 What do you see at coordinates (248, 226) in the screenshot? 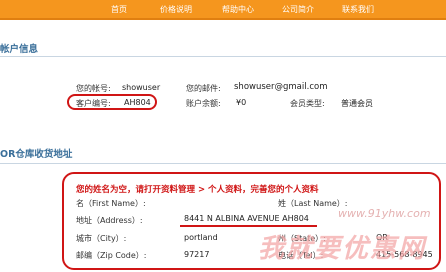
I see `address-underline` at bounding box center [248, 226].